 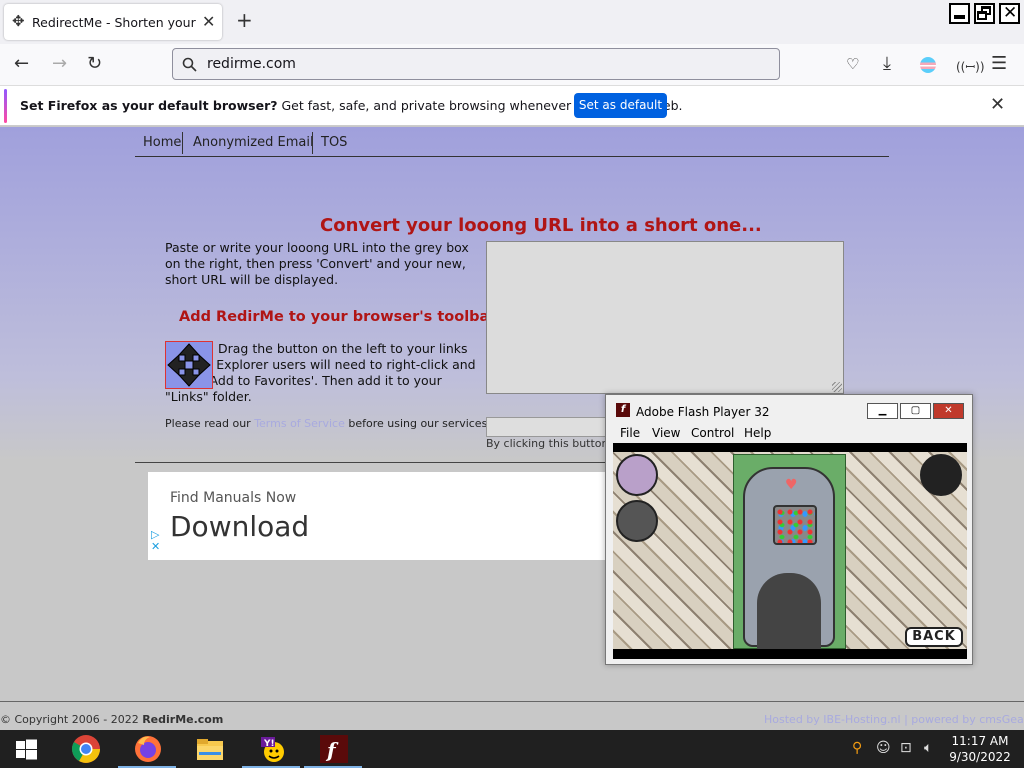 I want to click on notification-close-icon: ✕, so click(x=997, y=104).